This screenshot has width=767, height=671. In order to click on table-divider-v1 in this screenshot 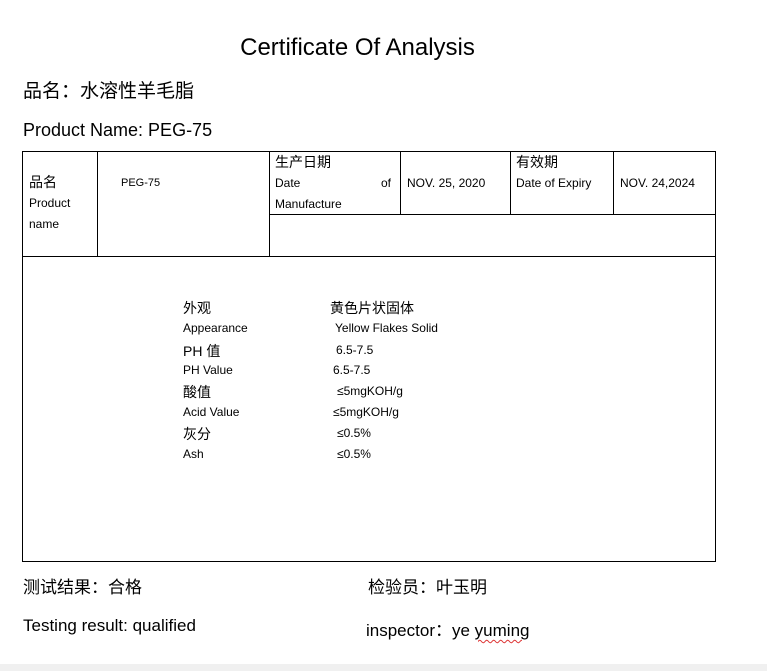, I will do `click(97, 204)`.